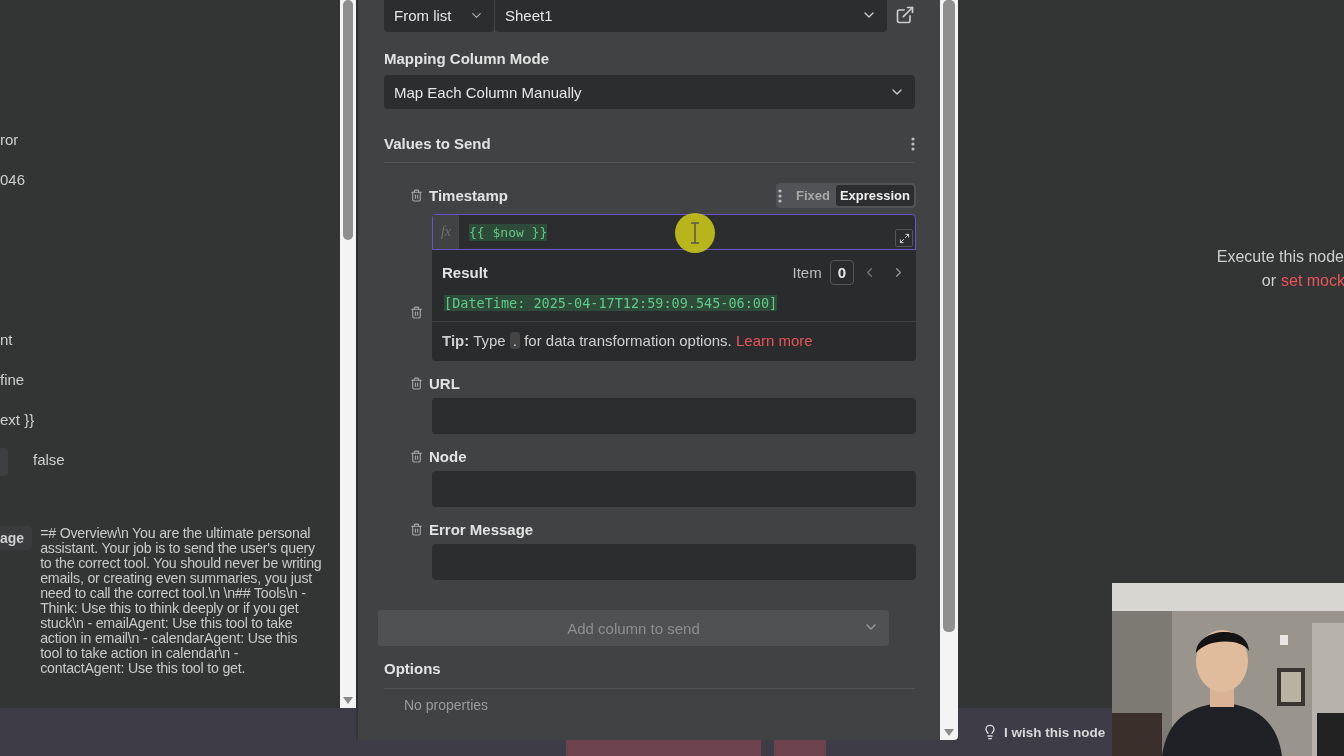  What do you see at coordinates (691, 16) in the screenshot?
I see `sheet-dropdown: Sheet1` at bounding box center [691, 16].